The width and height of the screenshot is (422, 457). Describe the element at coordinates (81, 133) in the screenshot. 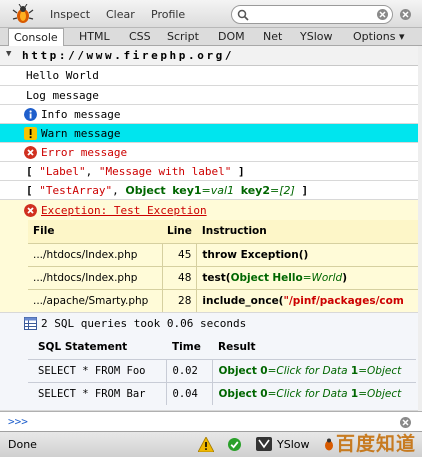

I see `warn-text: Warn message` at that location.